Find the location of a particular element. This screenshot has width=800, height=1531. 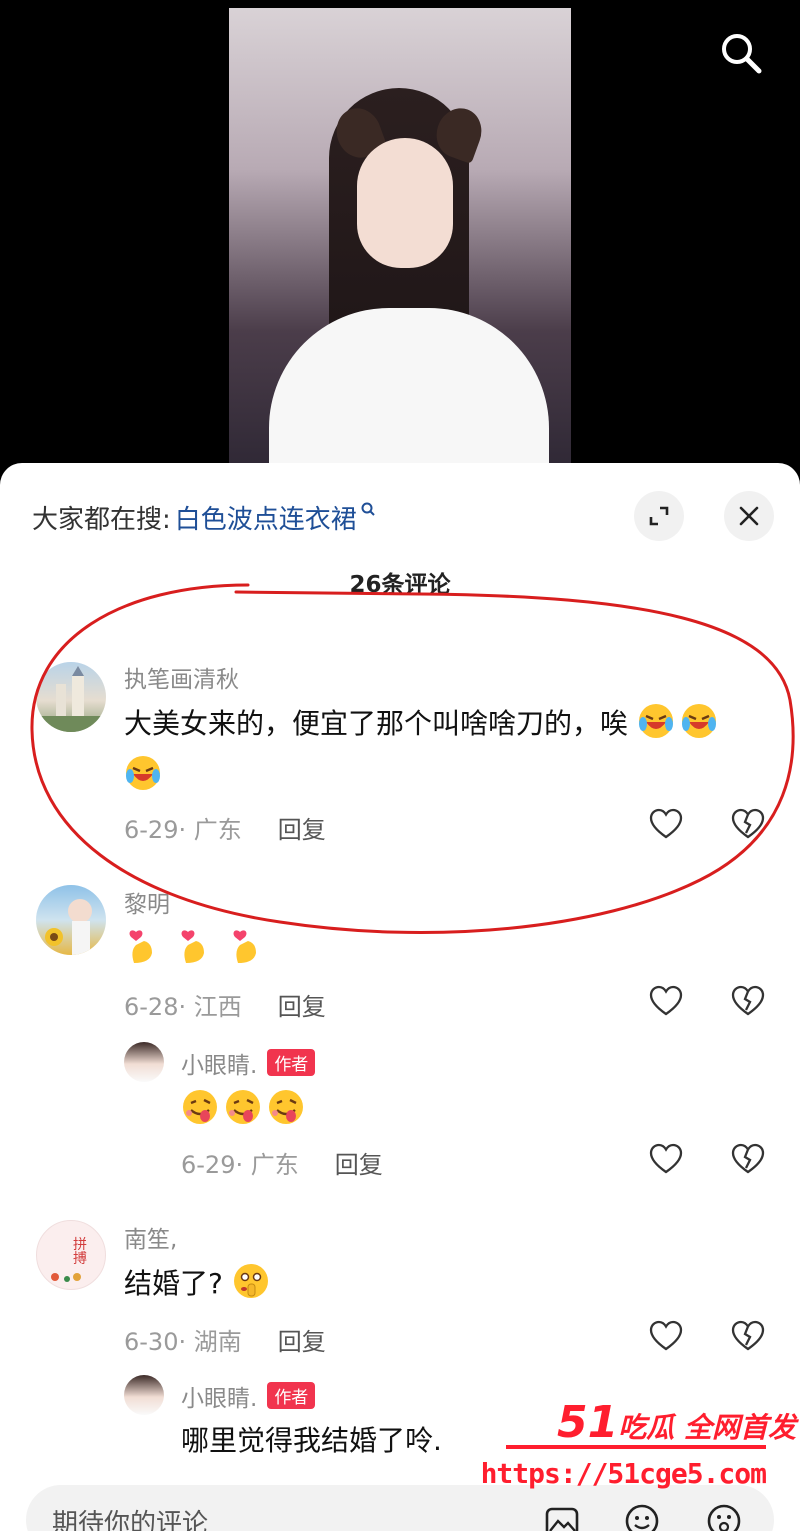

comment-username: 黎明 is located at coordinates (147, 902).